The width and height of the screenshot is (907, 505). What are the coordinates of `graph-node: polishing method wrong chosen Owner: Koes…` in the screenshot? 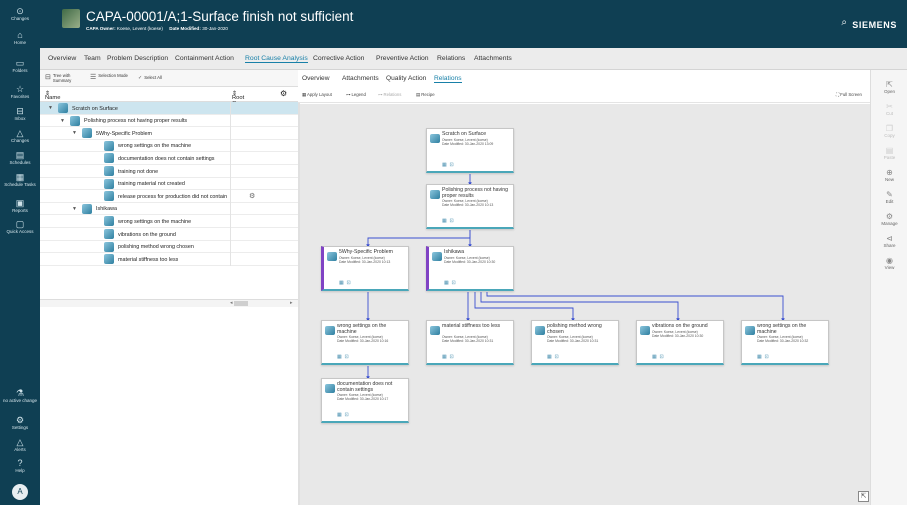 It's located at (575, 342).